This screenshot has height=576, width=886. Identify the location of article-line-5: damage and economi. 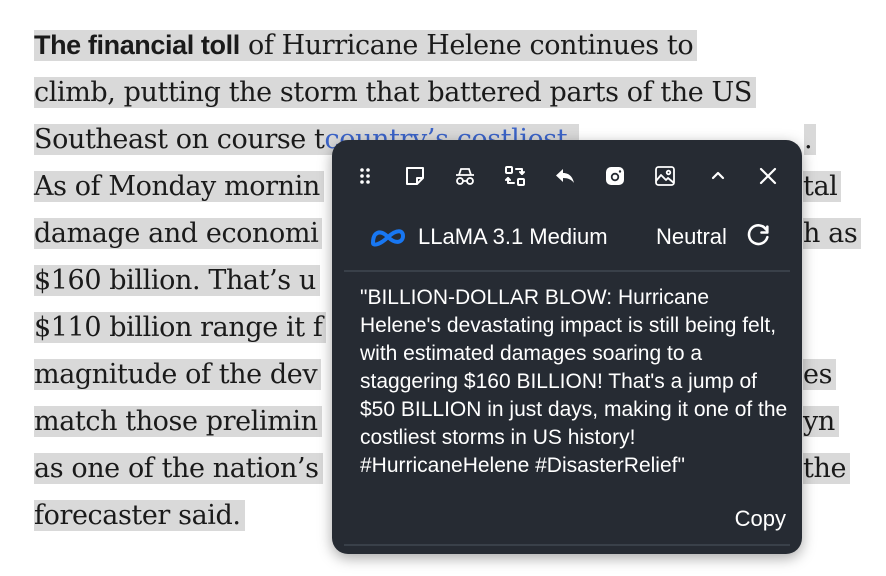
(178, 233).